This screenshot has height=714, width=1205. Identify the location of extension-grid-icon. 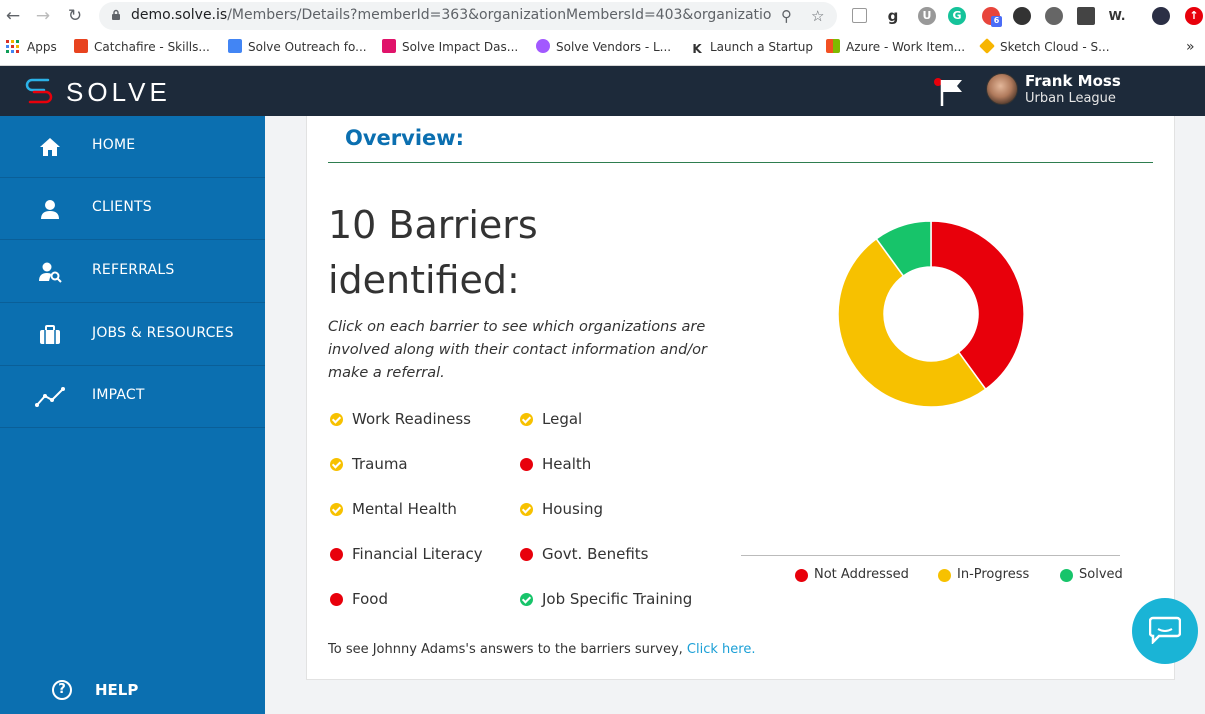
(859, 15).